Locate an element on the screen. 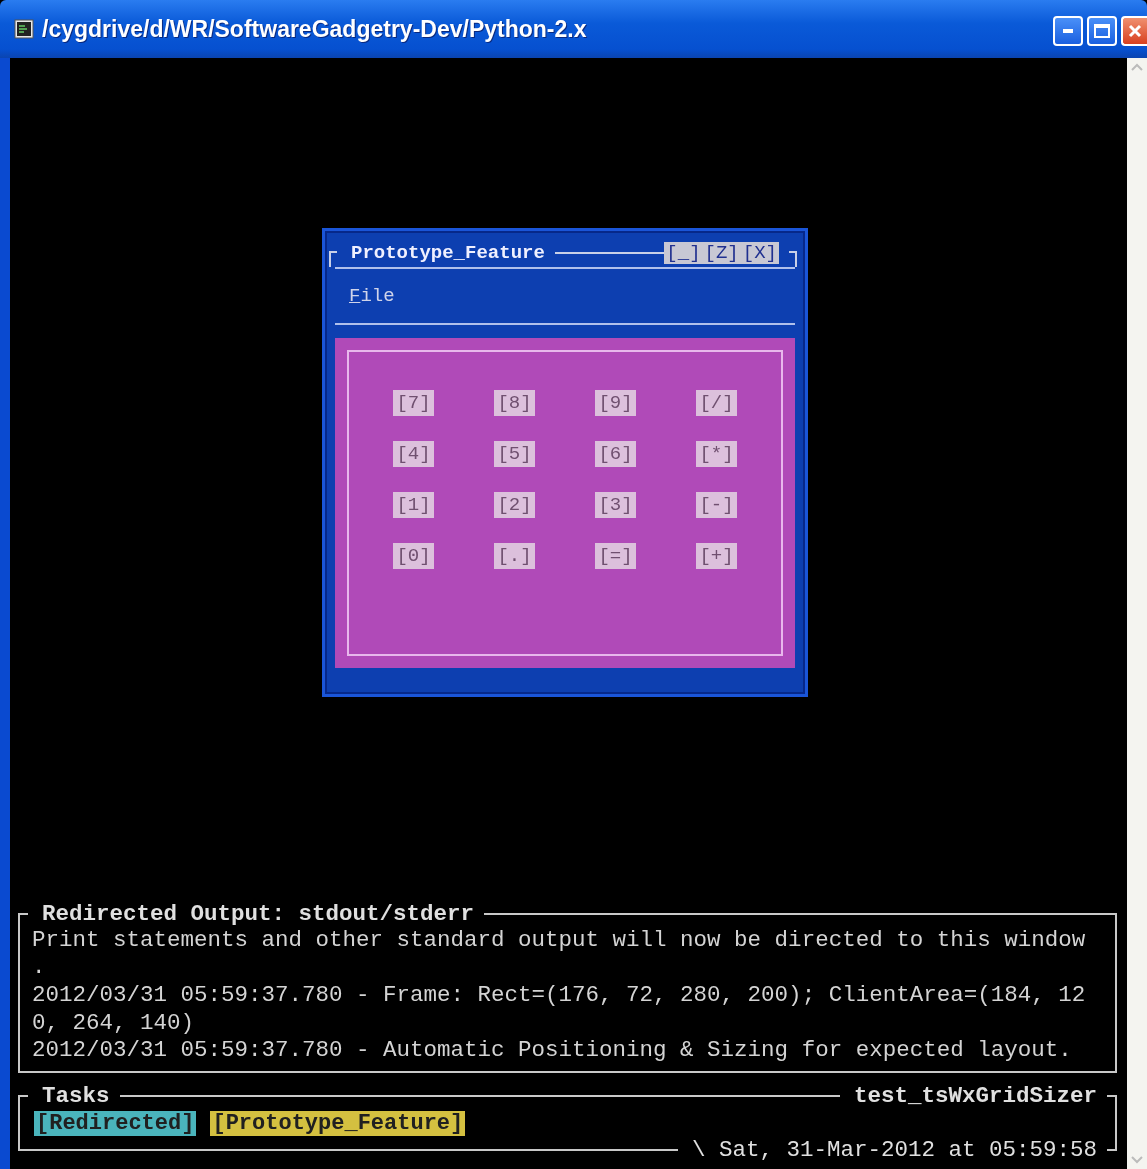 The height and width of the screenshot is (1169, 1147). window-control-button: [Z] is located at coordinates (721, 253).